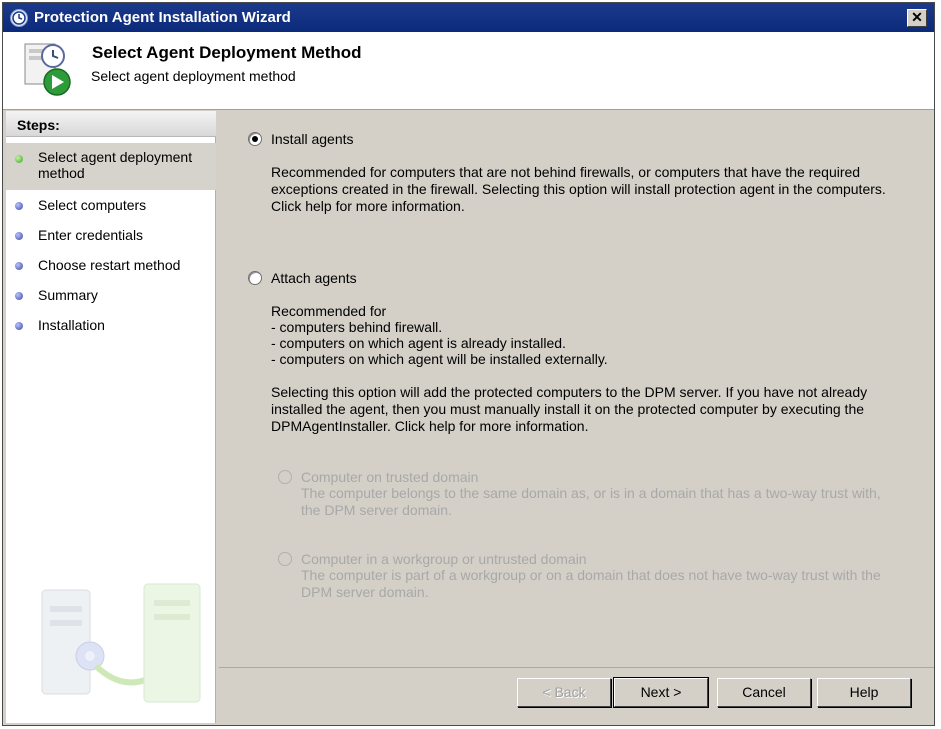  Describe the element at coordinates (115, 165) in the screenshot. I see `step-label: Select agent deployment method` at that location.